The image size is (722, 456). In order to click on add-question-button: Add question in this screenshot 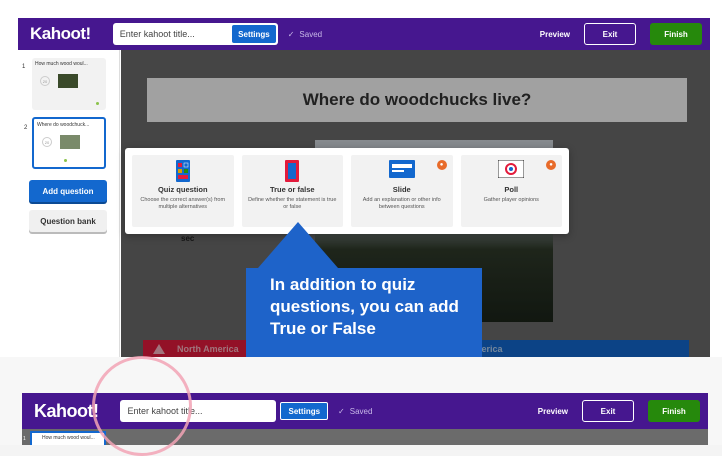, I will do `click(68, 191)`.